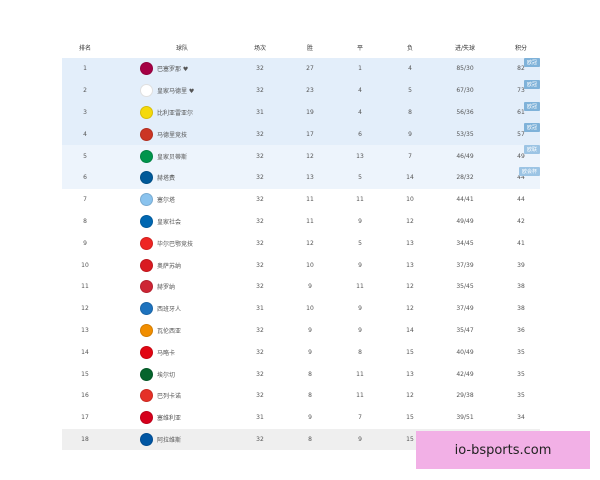 The width and height of the screenshot is (600, 480). What do you see at coordinates (195, 91) in the screenshot?
I see `team-cell: 皇家马德里 ♥` at bounding box center [195, 91].